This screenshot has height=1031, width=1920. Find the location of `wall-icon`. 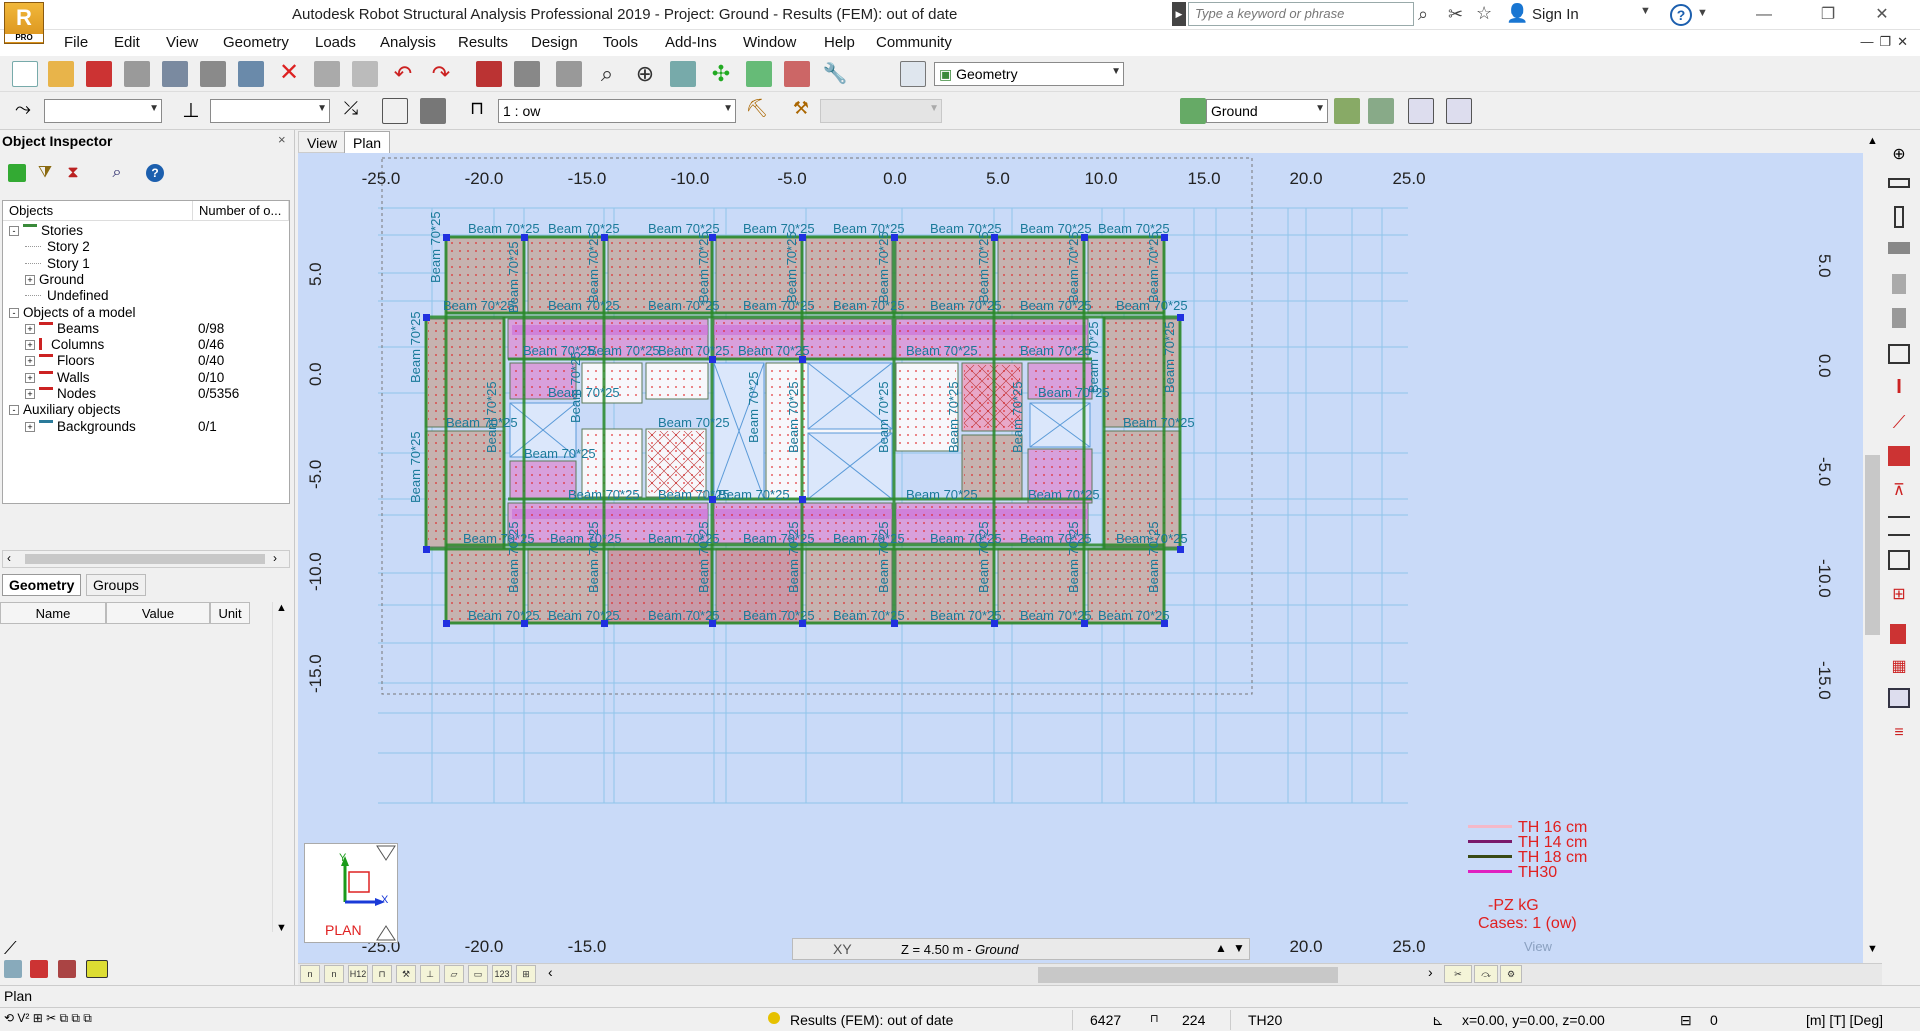

wall-icon is located at coordinates (1899, 284).